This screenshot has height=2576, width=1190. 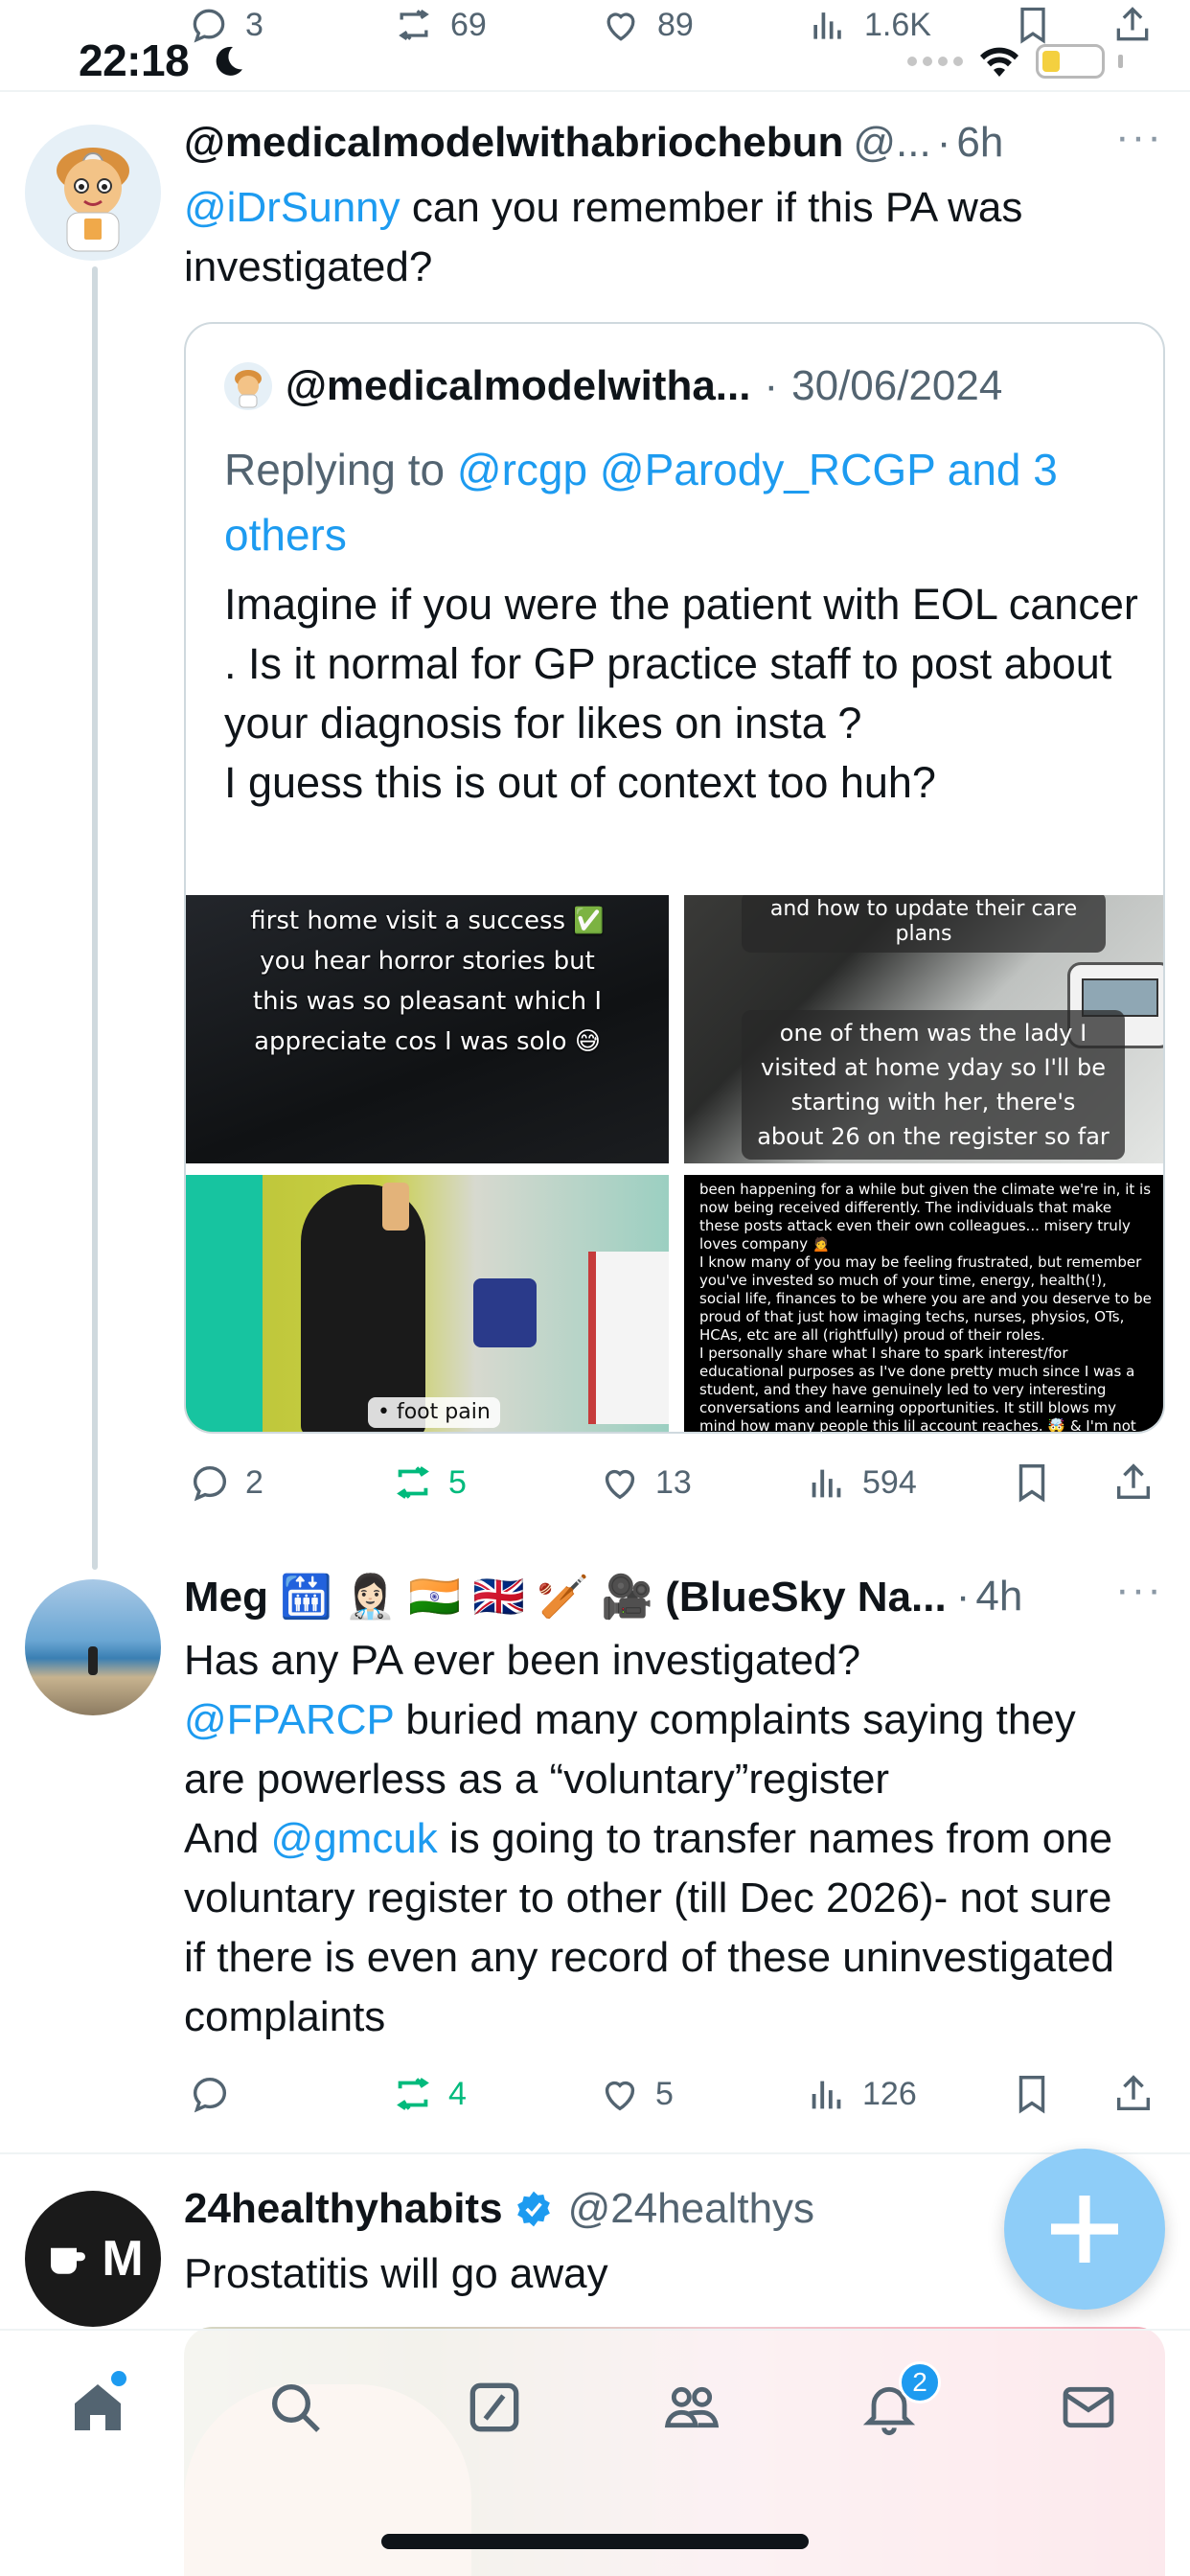 What do you see at coordinates (93, 2259) in the screenshot?
I see `avatar: M` at bounding box center [93, 2259].